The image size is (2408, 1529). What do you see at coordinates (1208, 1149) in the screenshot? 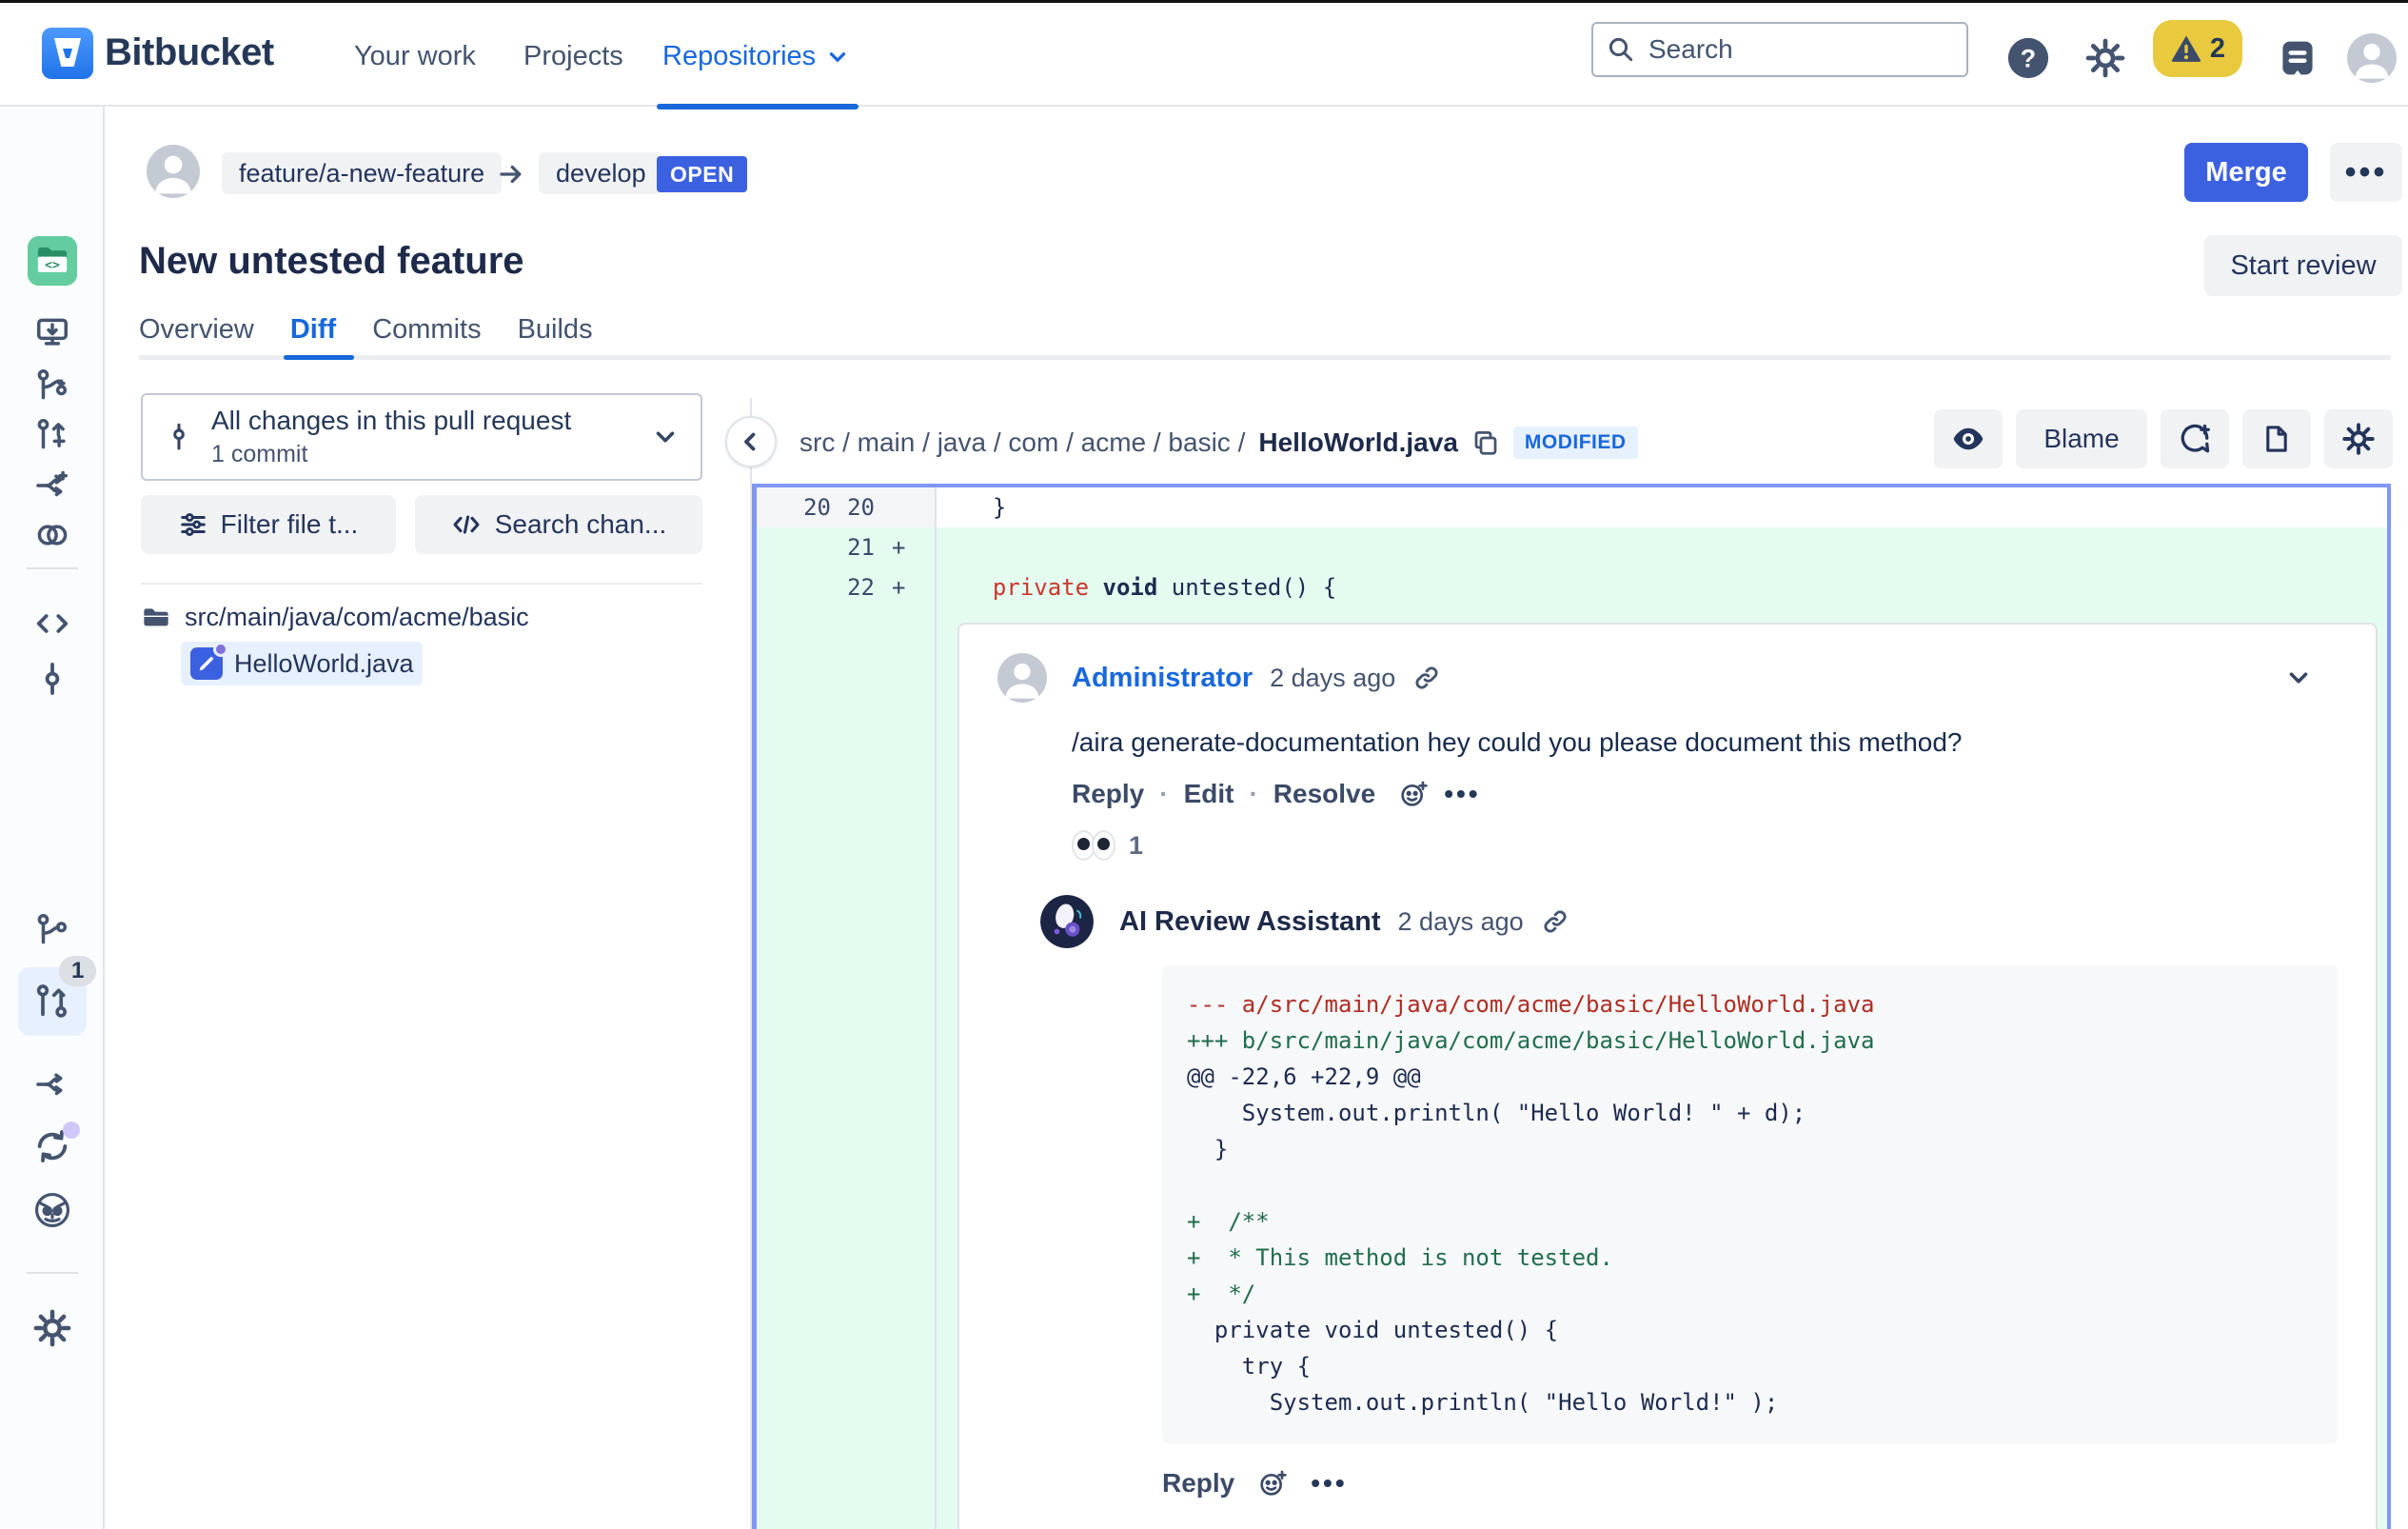
I see `code-line: }` at bounding box center [1208, 1149].